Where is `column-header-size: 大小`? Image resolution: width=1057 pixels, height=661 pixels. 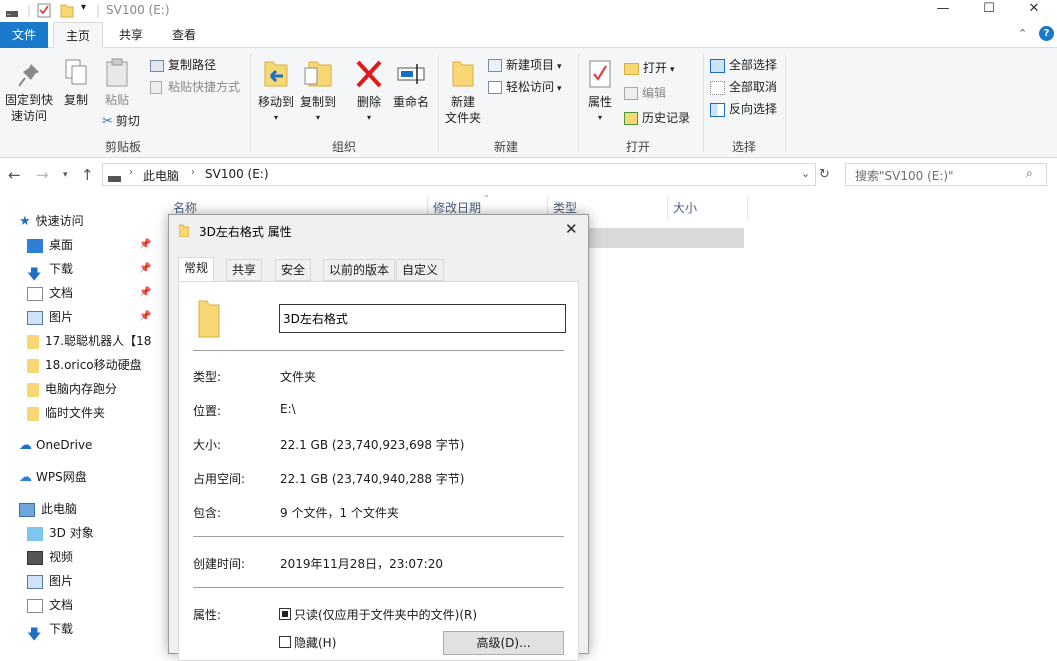 column-header-size: 大小 is located at coordinates (708, 208).